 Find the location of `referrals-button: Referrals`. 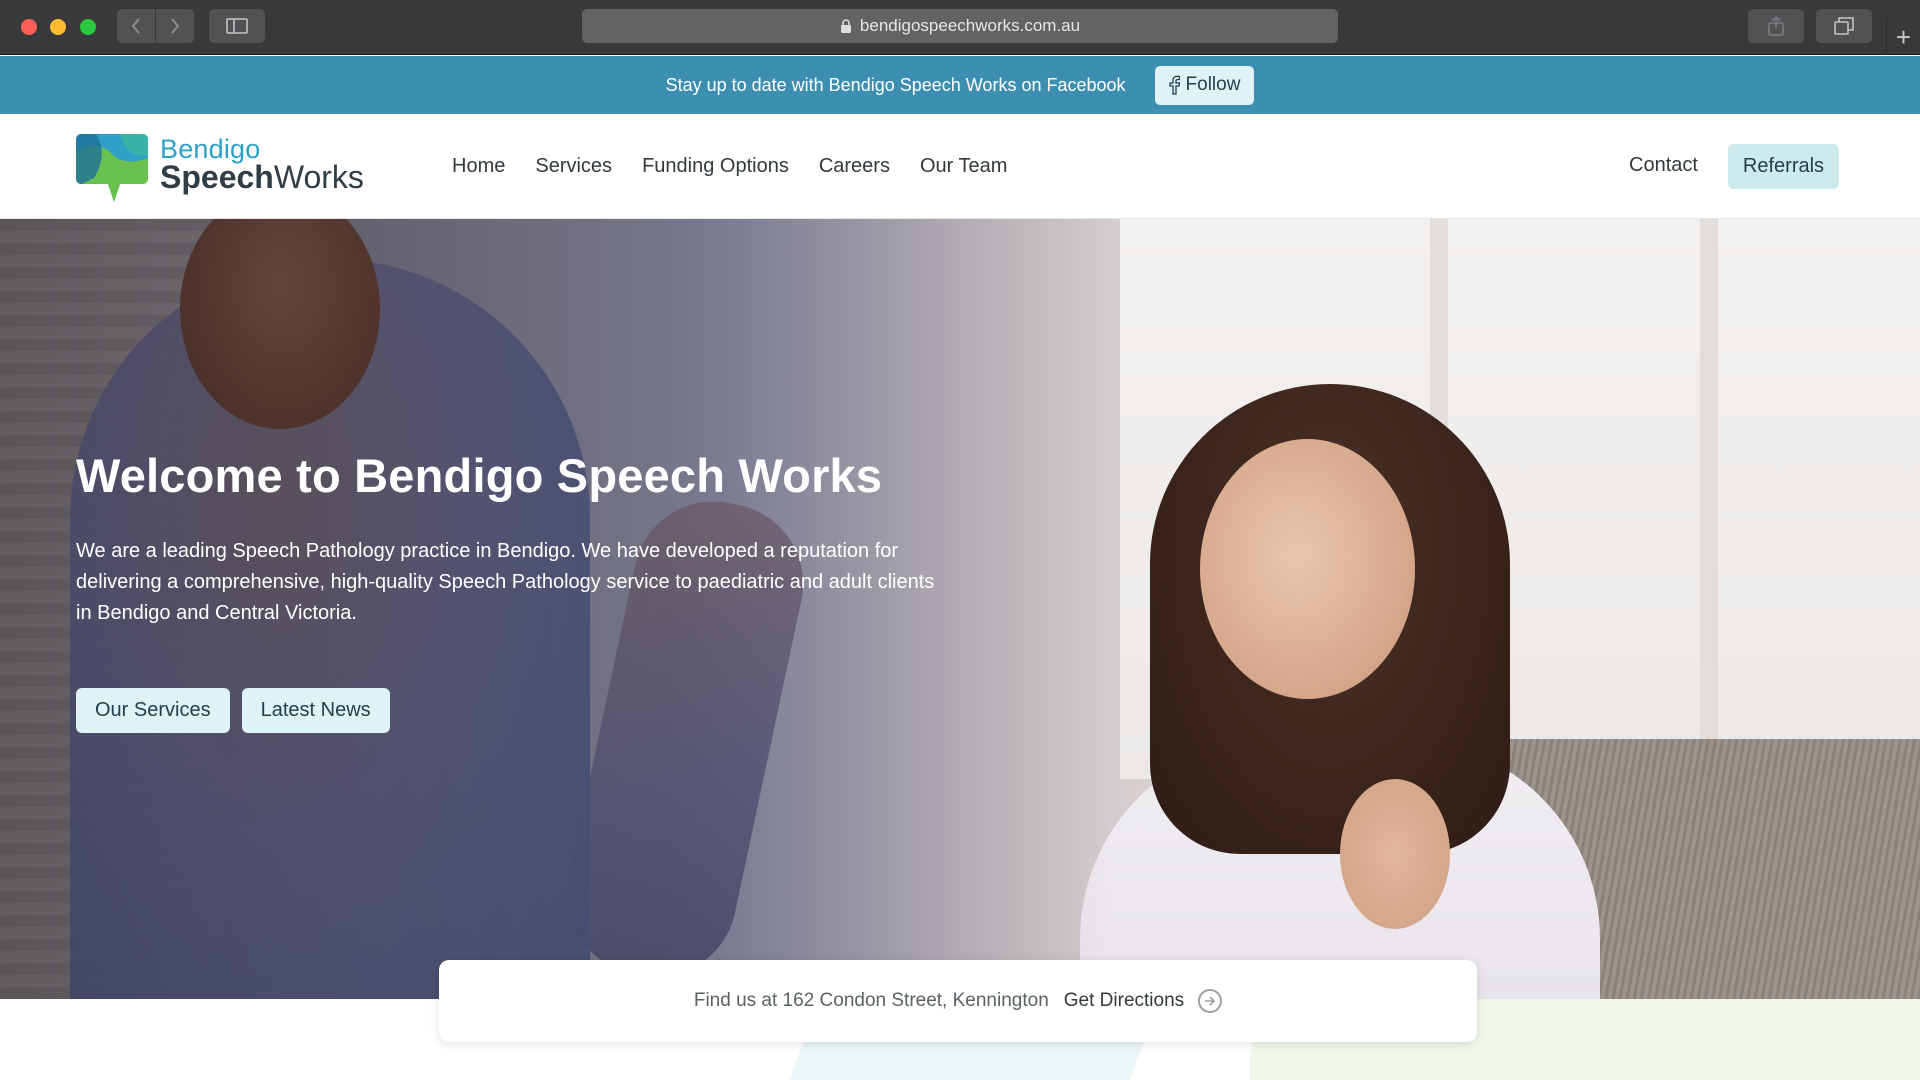

referrals-button: Referrals is located at coordinates (1783, 166).